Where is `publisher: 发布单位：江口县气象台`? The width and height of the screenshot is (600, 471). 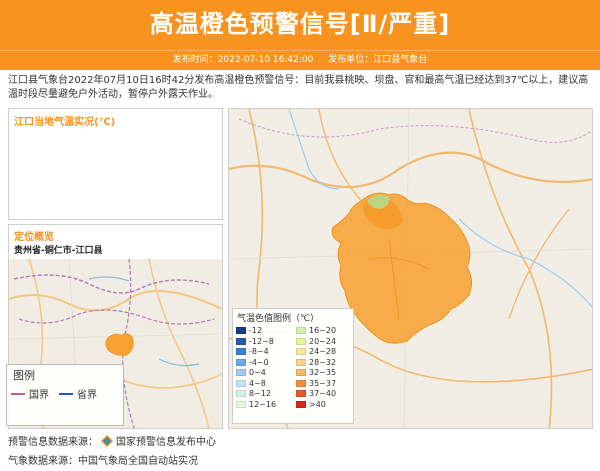 publisher: 发布单位：江口县气象台 is located at coordinates (378, 60).